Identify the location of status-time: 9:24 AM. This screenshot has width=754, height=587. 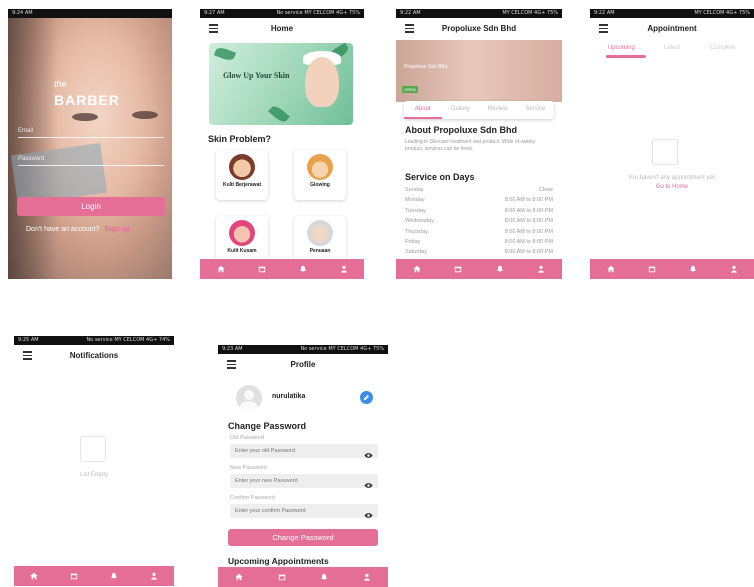
(22, 13).